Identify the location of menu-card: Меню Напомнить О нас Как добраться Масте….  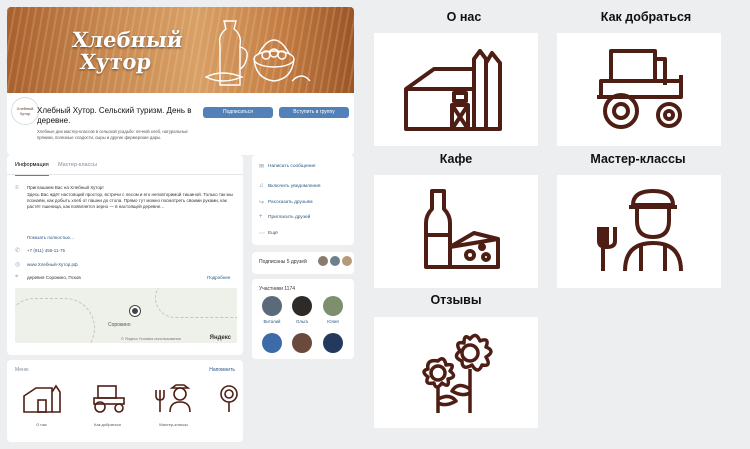
(125, 401).